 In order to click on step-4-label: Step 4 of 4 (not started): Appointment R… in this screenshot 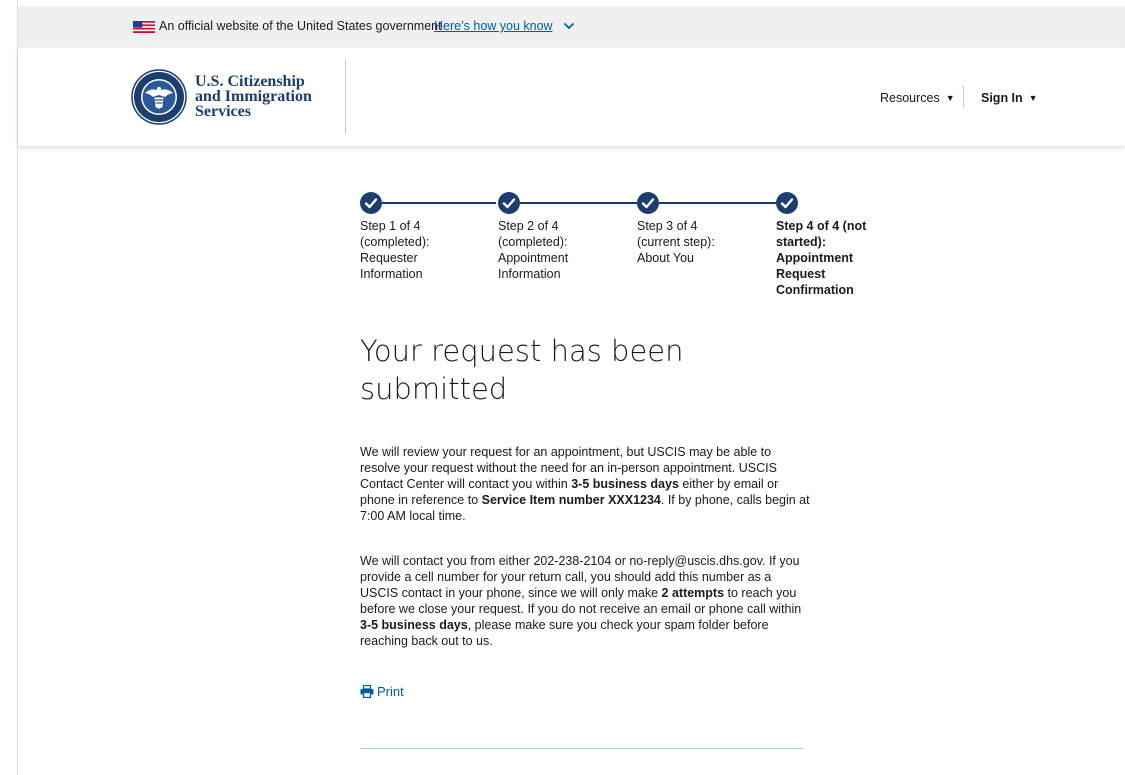, I will do `click(841, 258)`.